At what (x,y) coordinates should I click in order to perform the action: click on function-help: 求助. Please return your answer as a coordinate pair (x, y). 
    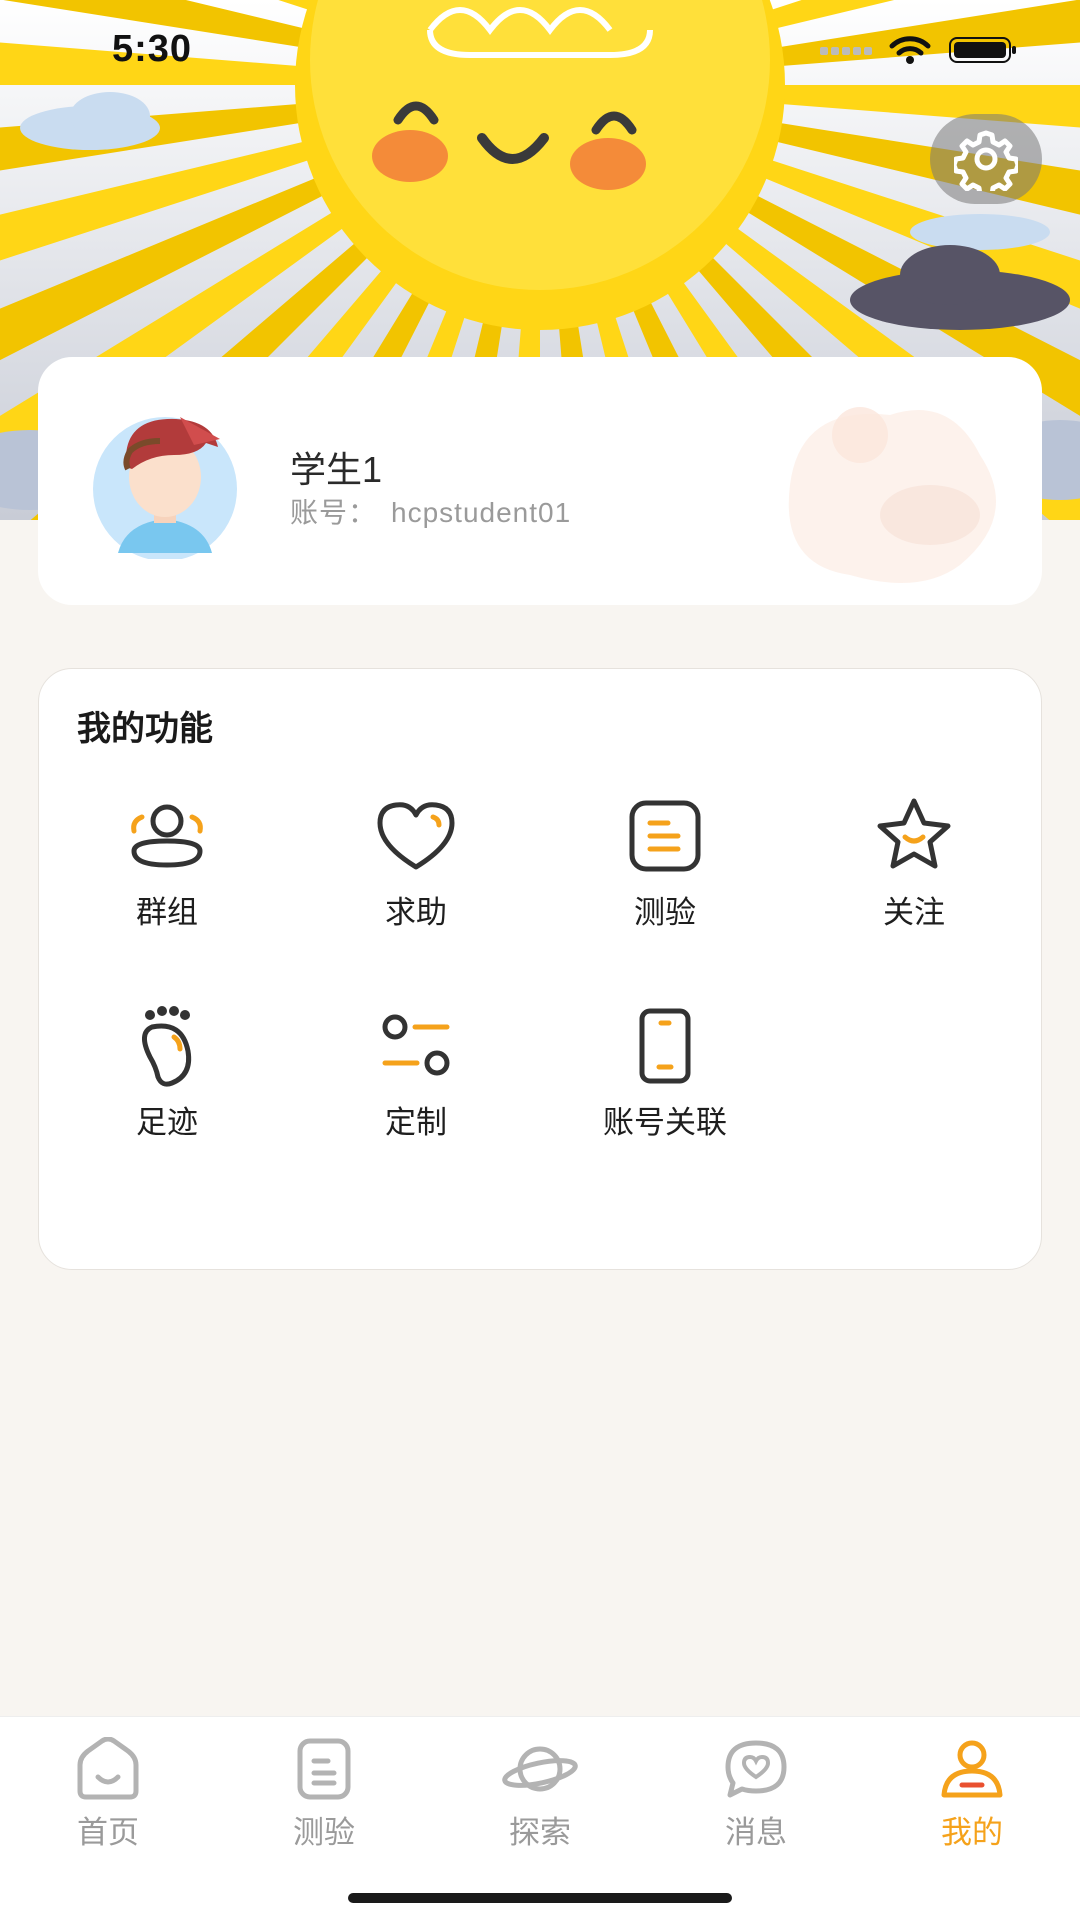
    Looking at the image, I should click on (416, 866).